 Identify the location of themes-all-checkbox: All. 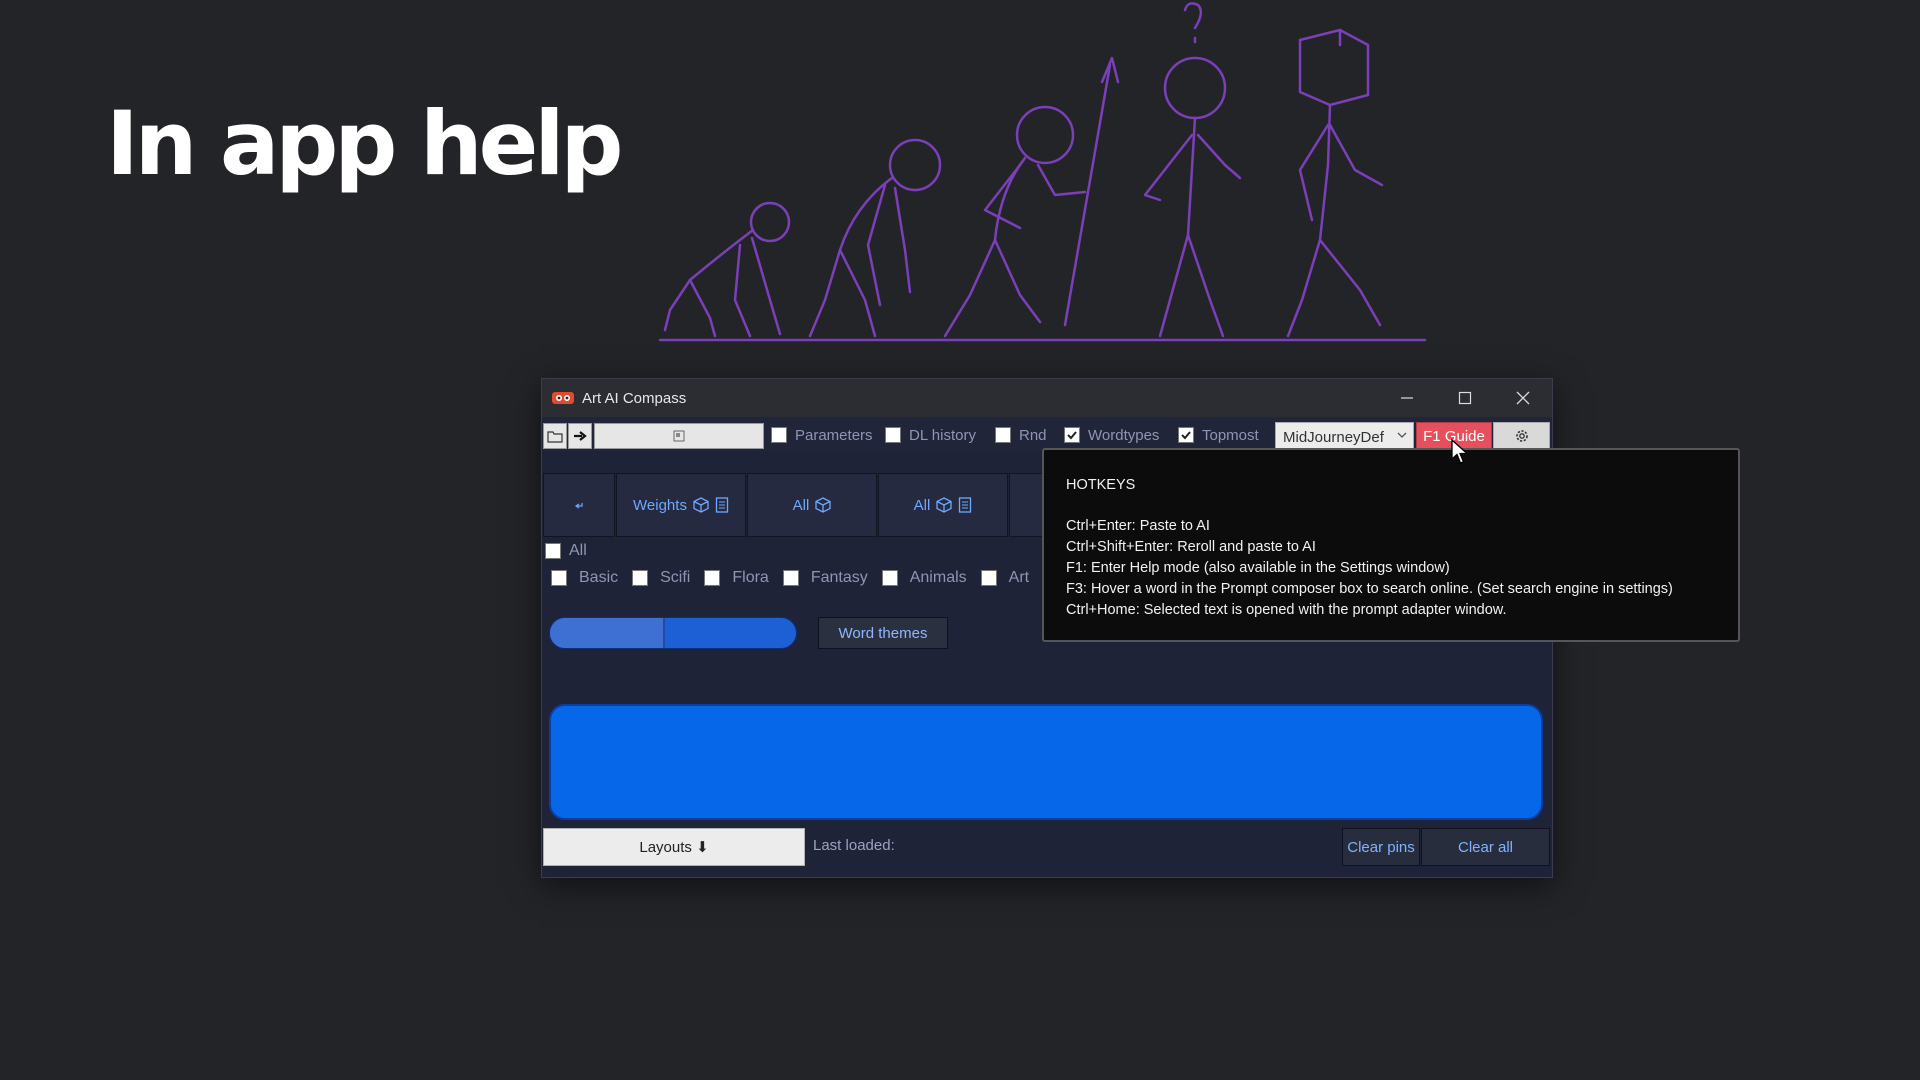
(566, 551).